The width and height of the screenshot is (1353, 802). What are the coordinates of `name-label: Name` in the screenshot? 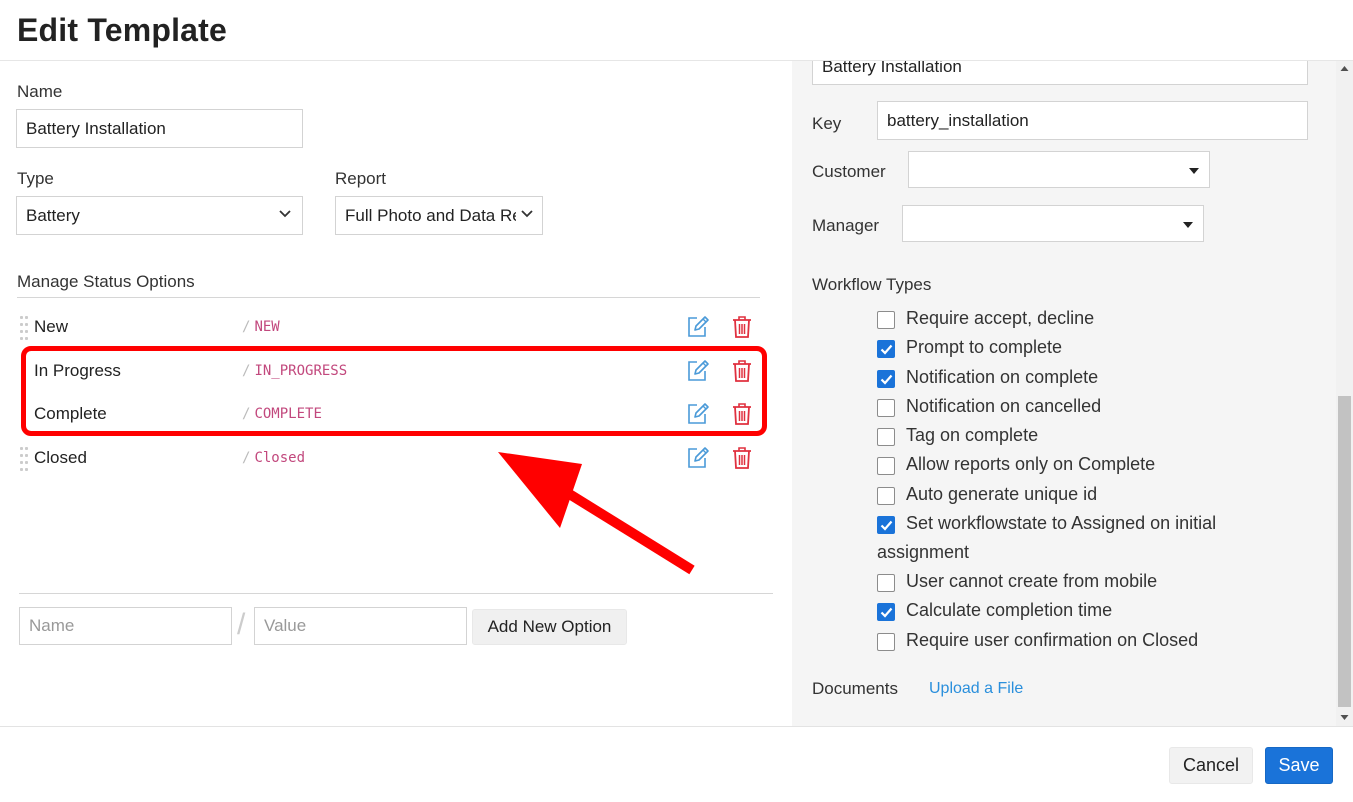 It's located at (40, 91).